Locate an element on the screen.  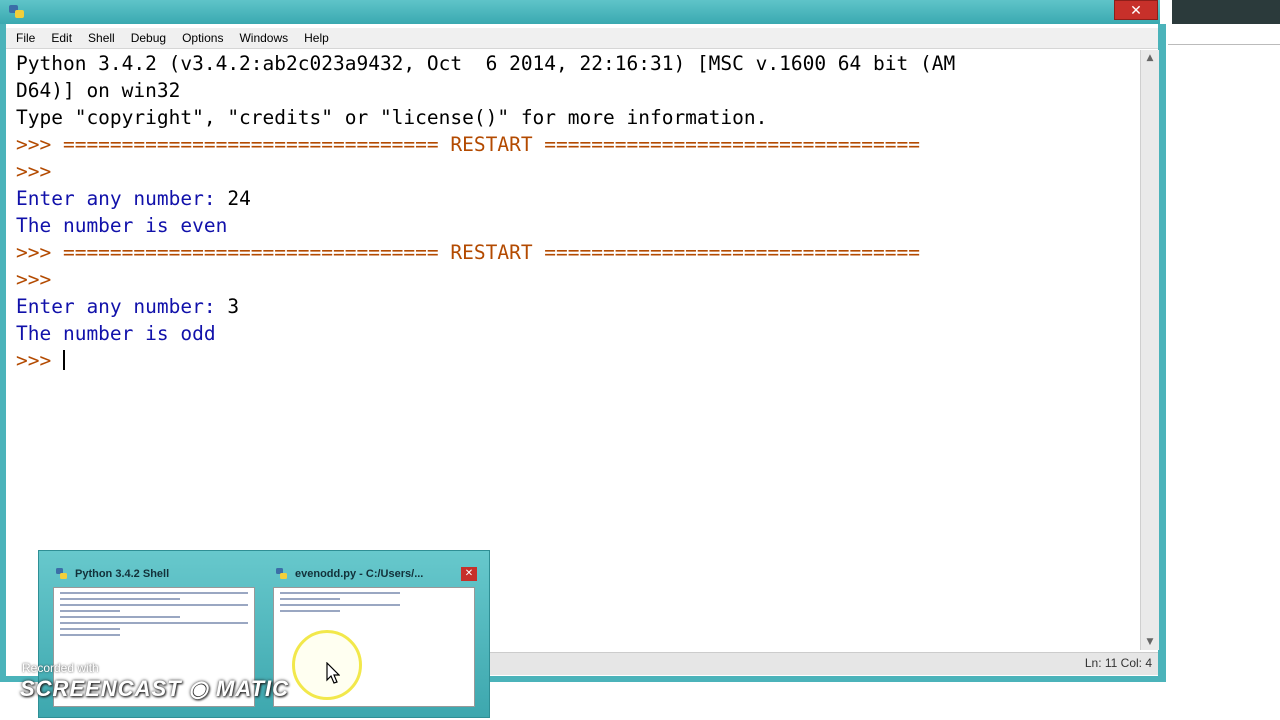
shell-line: D64)] on win32 is located at coordinates (98, 90).